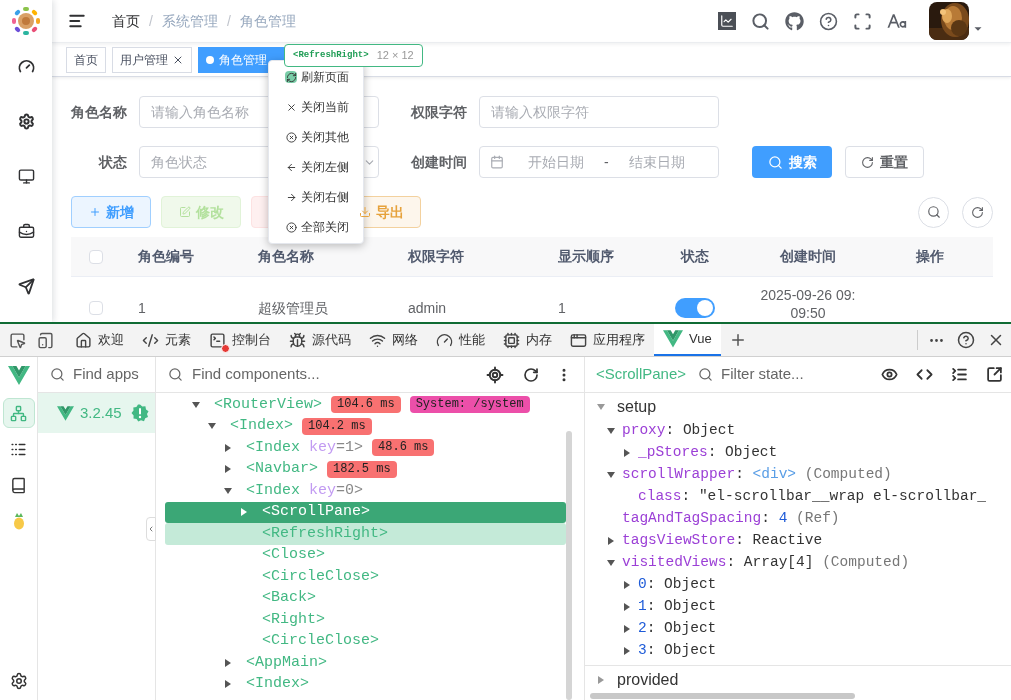  What do you see at coordinates (268, 404) in the screenshot?
I see `component-name: <RouterView>` at bounding box center [268, 404].